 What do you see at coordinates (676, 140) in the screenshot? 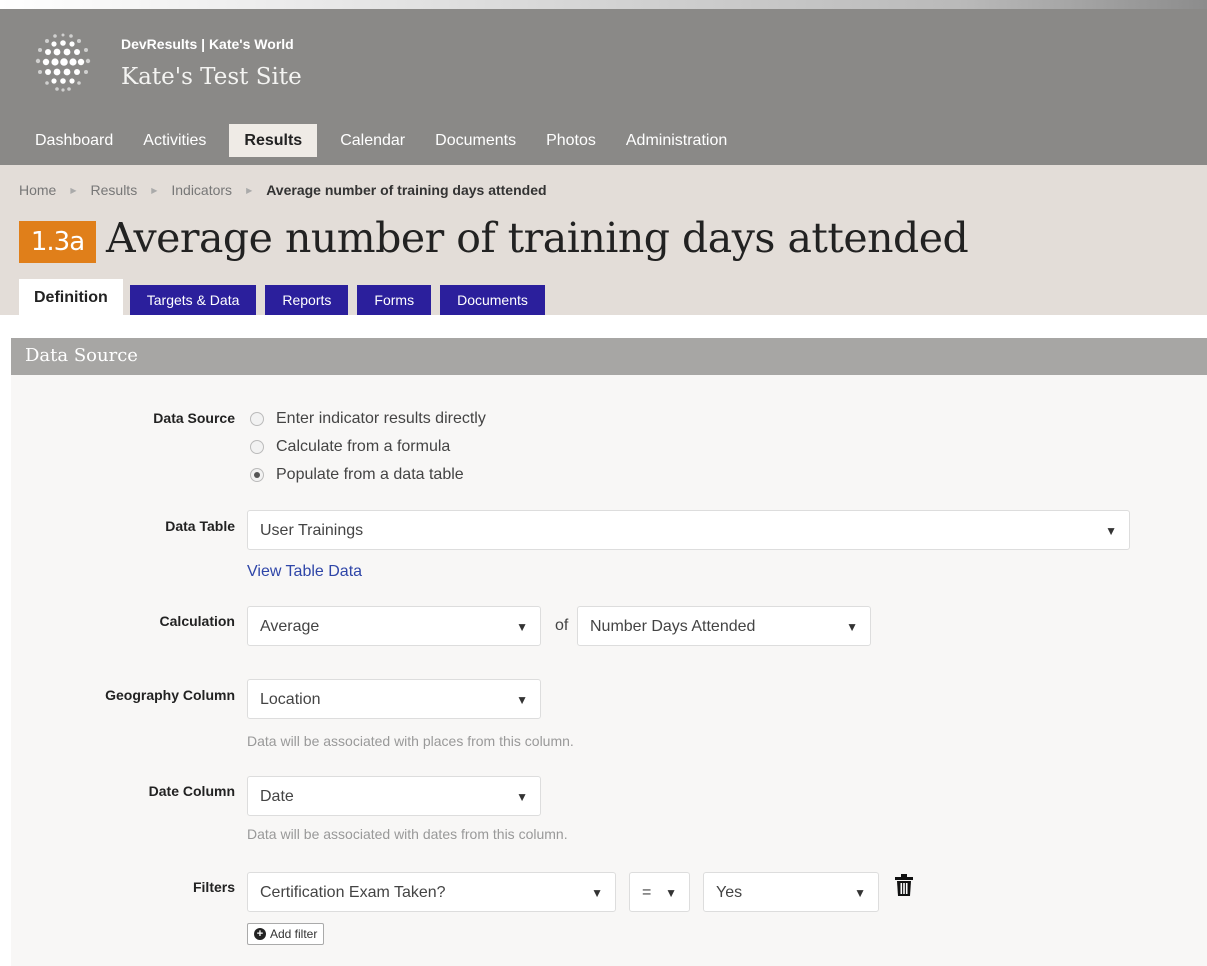
I see `nav-administration: Administration` at bounding box center [676, 140].